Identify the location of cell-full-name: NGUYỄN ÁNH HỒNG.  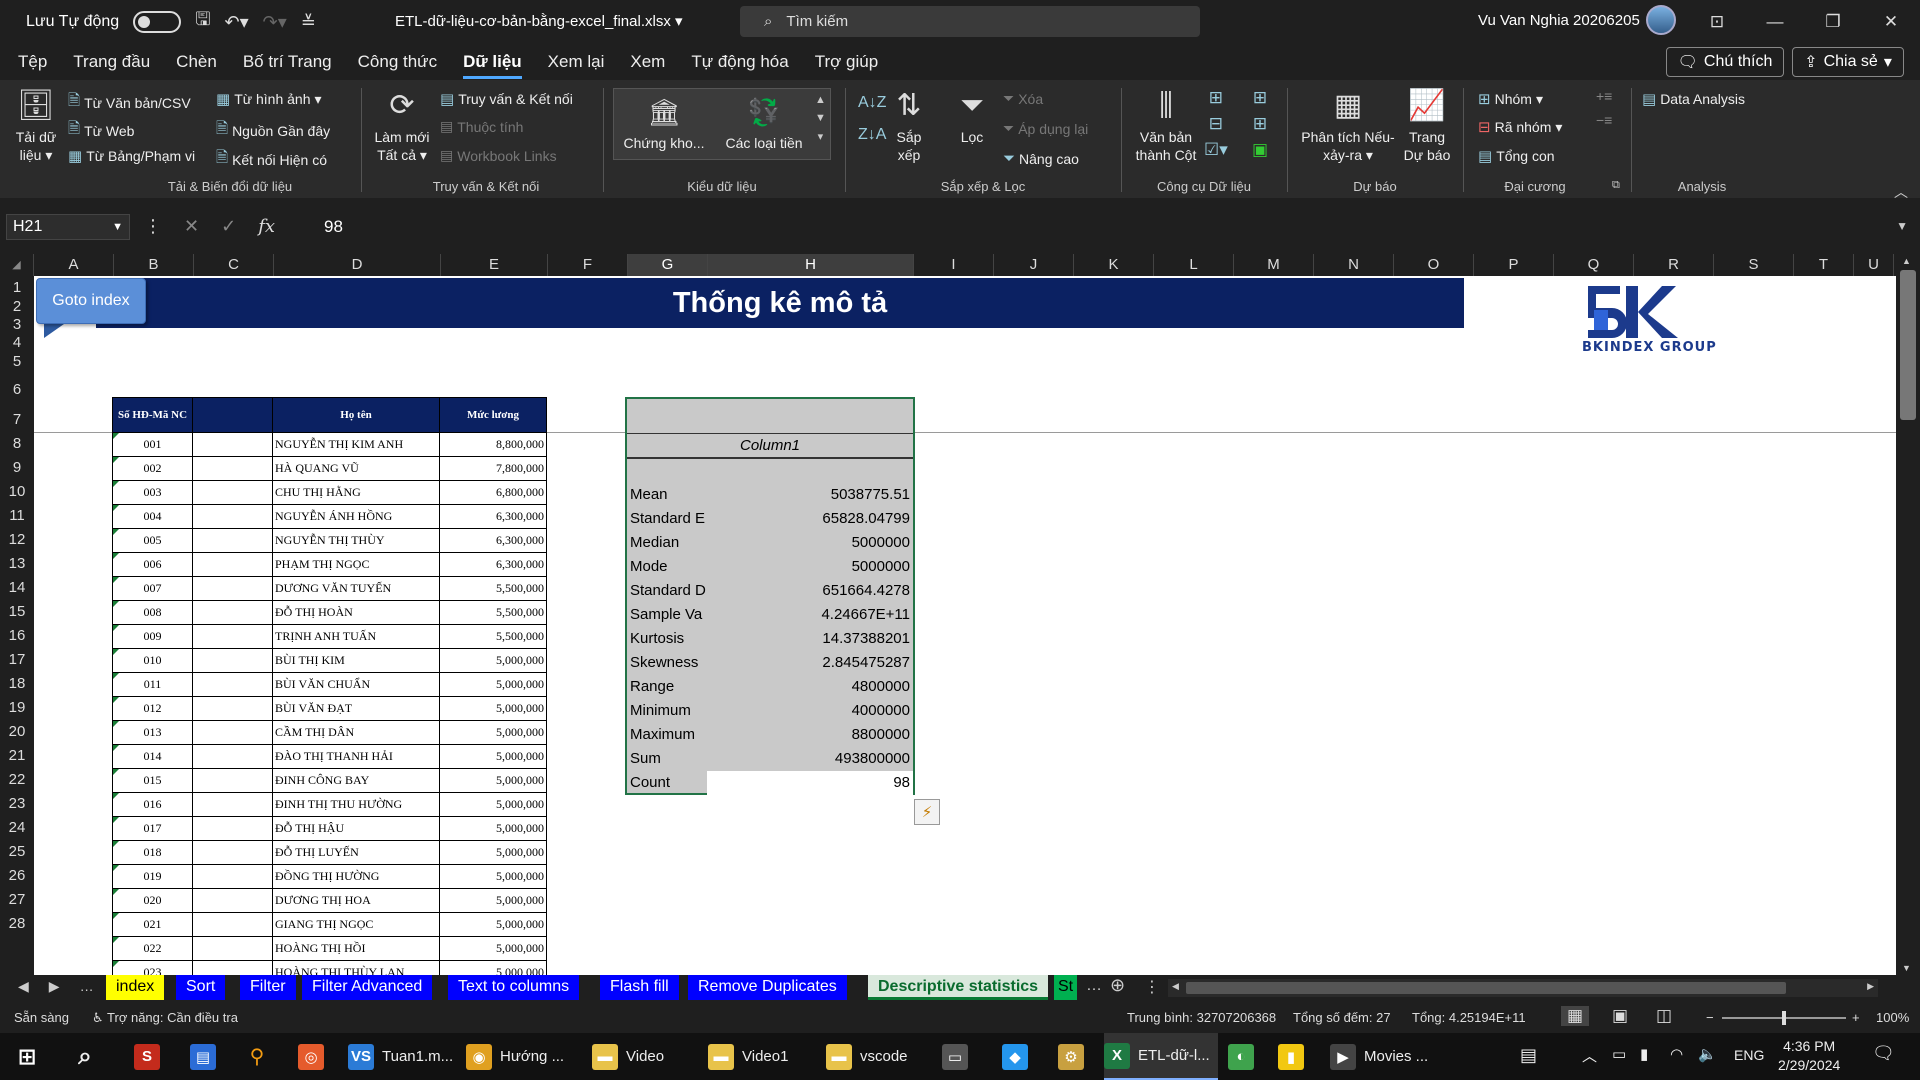
(356, 516).